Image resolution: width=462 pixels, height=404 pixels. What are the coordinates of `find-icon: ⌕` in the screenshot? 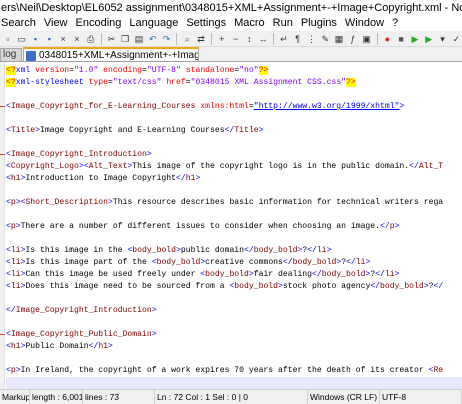 It's located at (187, 39).